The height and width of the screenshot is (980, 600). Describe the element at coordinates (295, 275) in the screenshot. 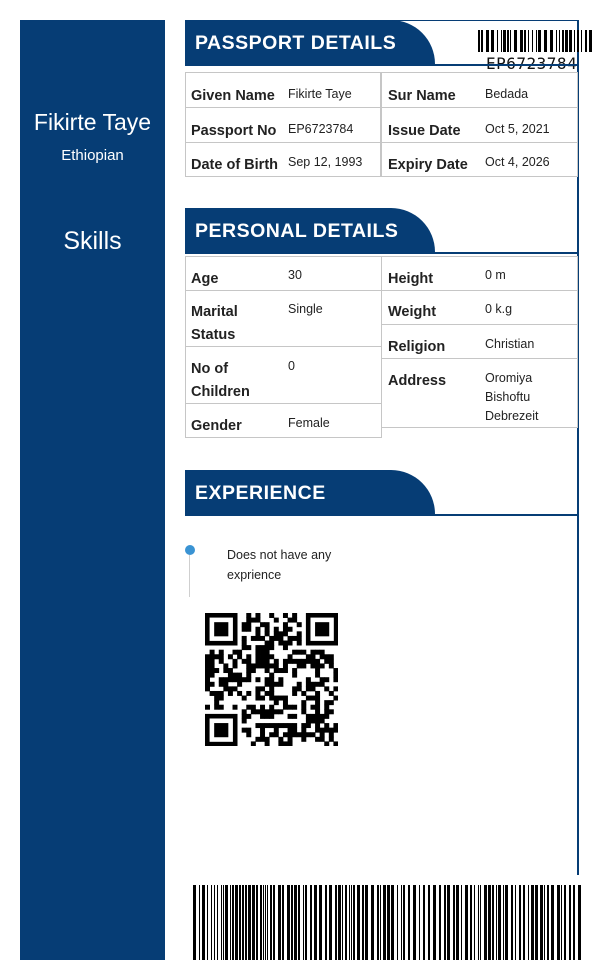

I see `age-value: 30` at that location.